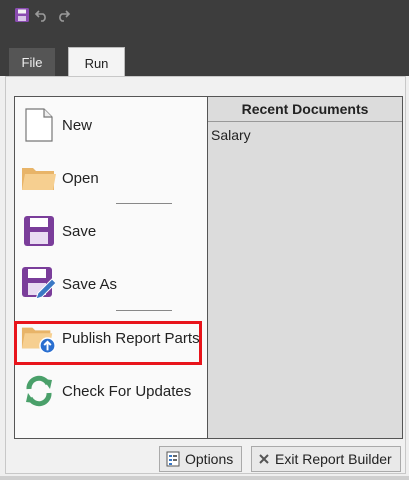 This screenshot has width=409, height=480. What do you see at coordinates (305, 135) in the screenshot?
I see `recent-document-item: Salary` at bounding box center [305, 135].